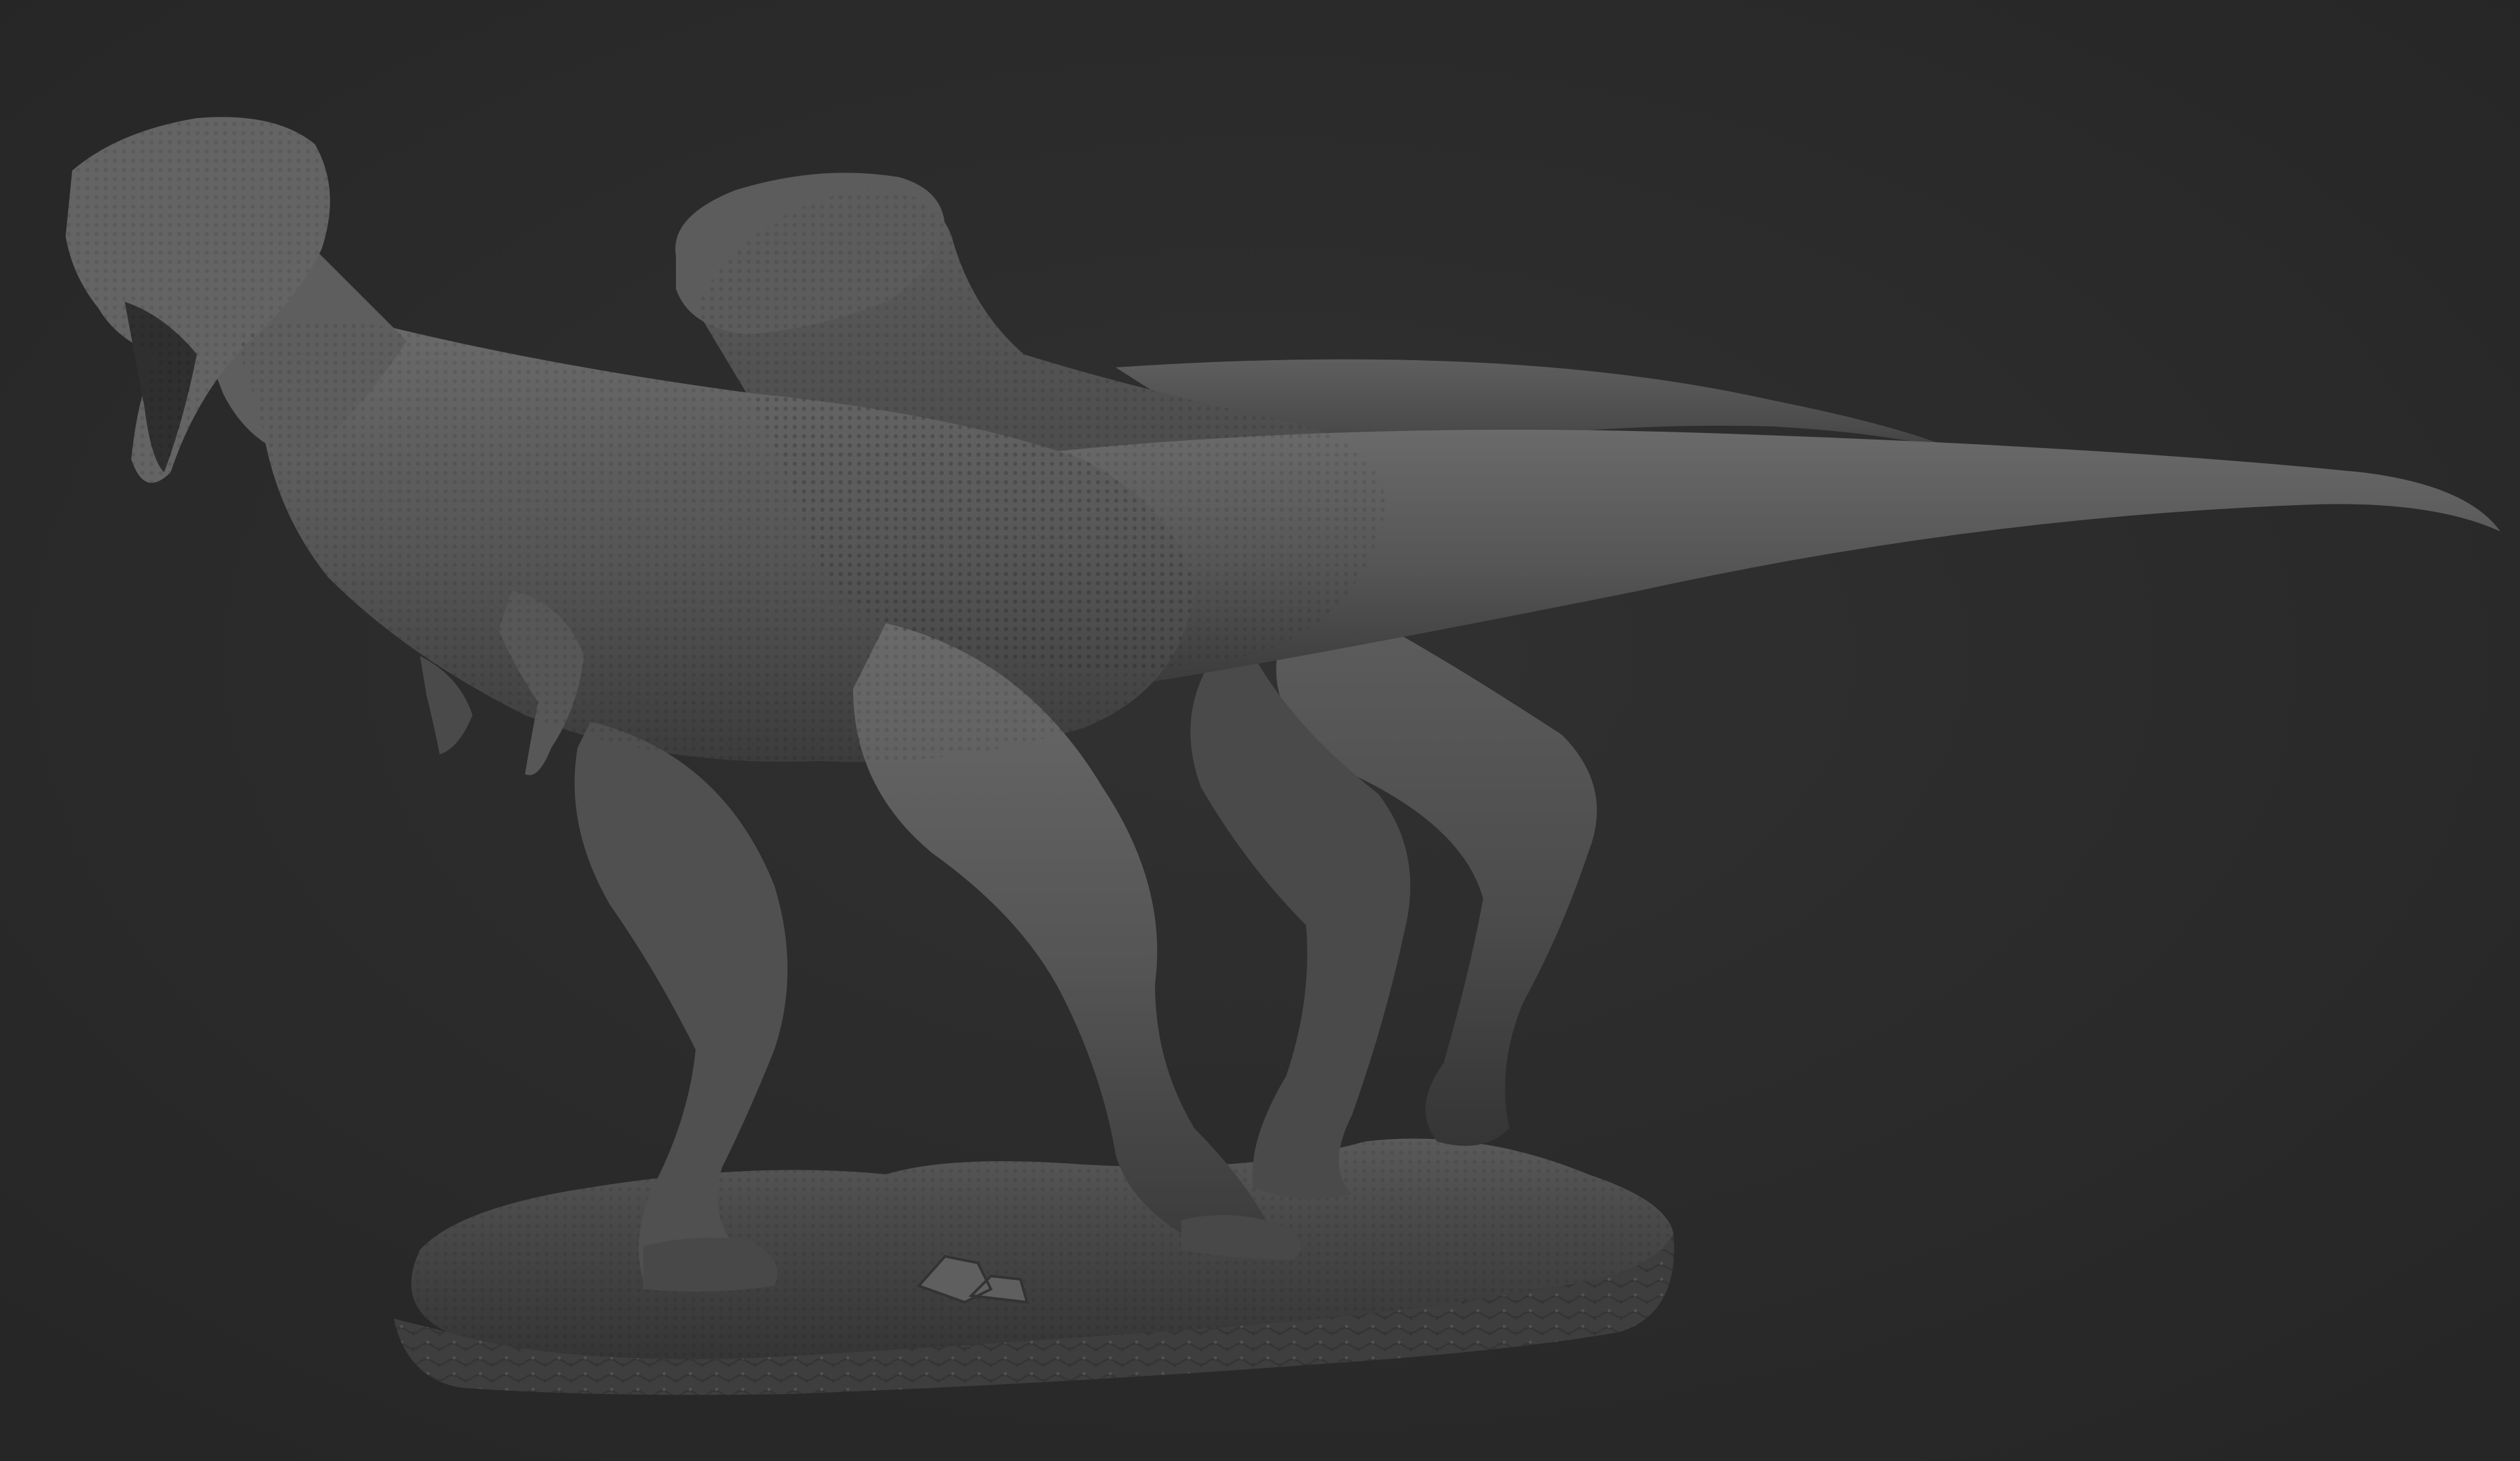  Describe the element at coordinates (710, 1265) in the screenshot. I see `front-foot-left` at that location.